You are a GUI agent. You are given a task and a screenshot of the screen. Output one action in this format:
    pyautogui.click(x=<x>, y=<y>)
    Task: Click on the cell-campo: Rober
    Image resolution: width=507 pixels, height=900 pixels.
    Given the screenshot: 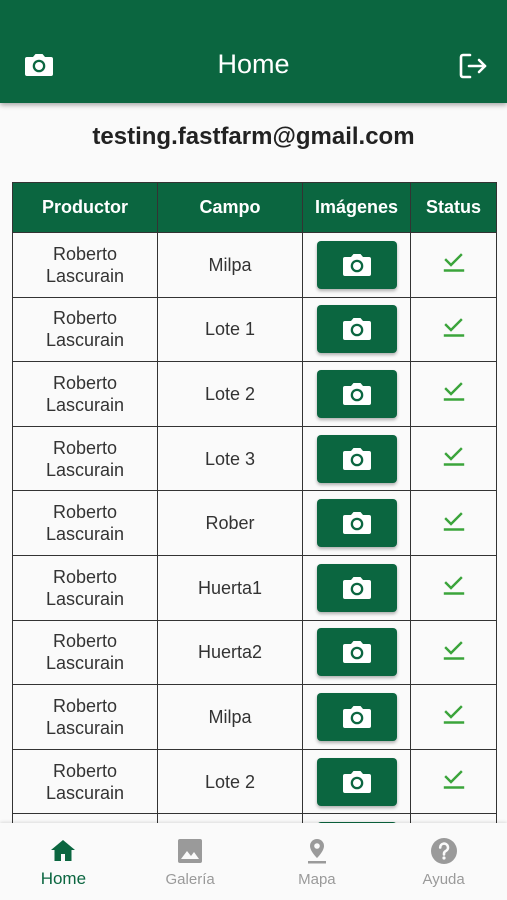 What is the action you would take?
    pyautogui.click(x=230, y=523)
    